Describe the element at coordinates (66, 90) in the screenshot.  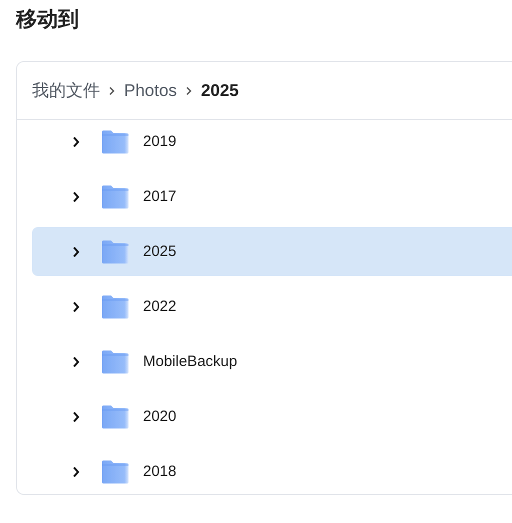
I see `breadcrumb-link: 我的文件` at that location.